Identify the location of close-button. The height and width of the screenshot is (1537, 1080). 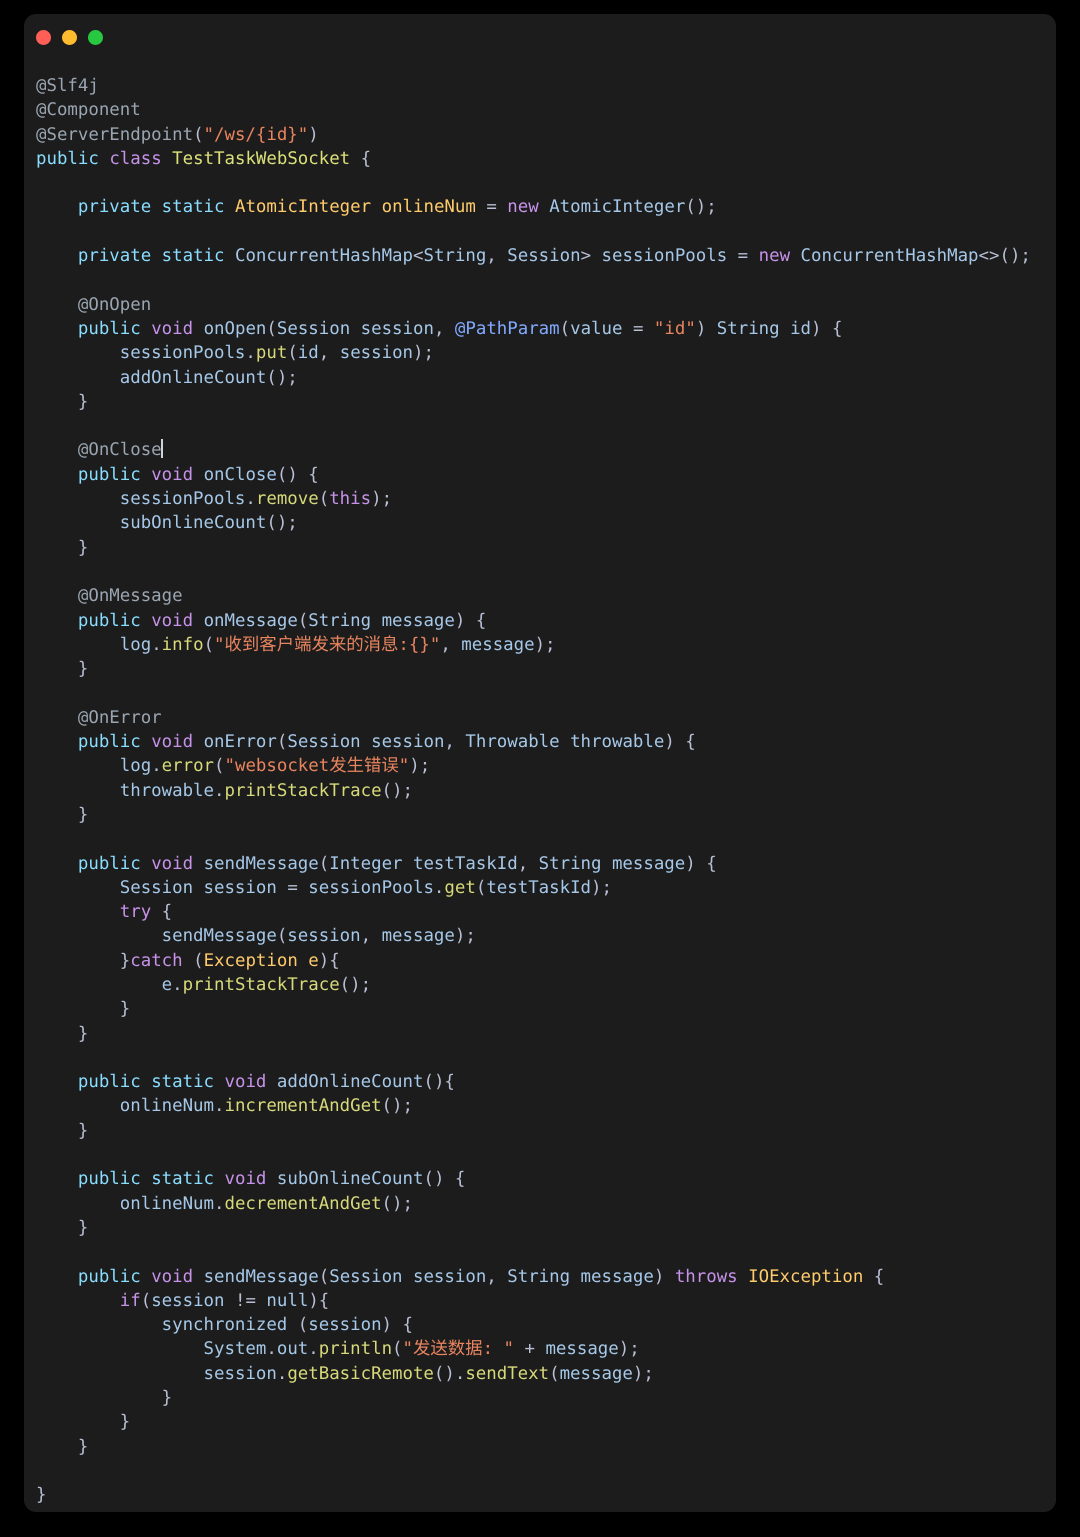
(43, 37).